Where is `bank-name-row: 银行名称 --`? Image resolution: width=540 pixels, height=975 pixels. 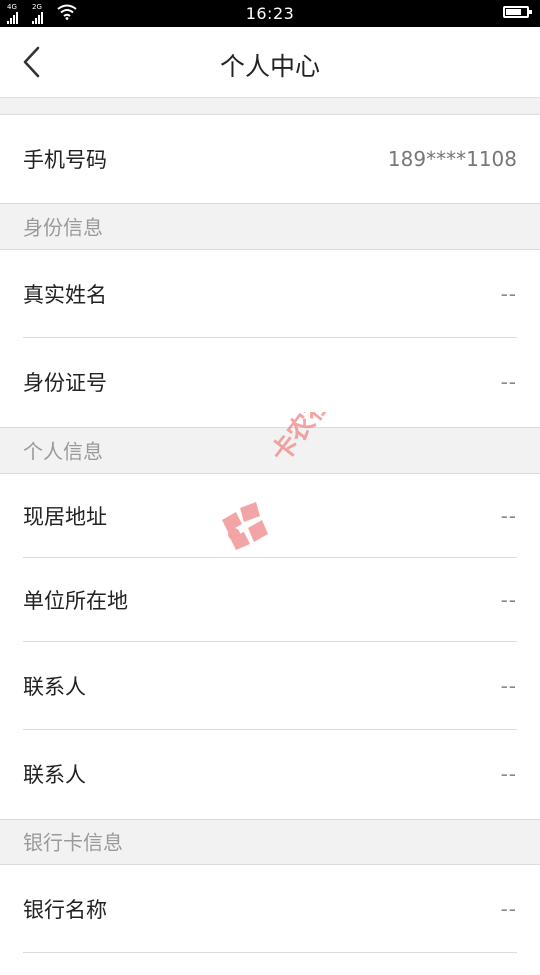 bank-name-row: 银行名称 -- is located at coordinates (270, 909).